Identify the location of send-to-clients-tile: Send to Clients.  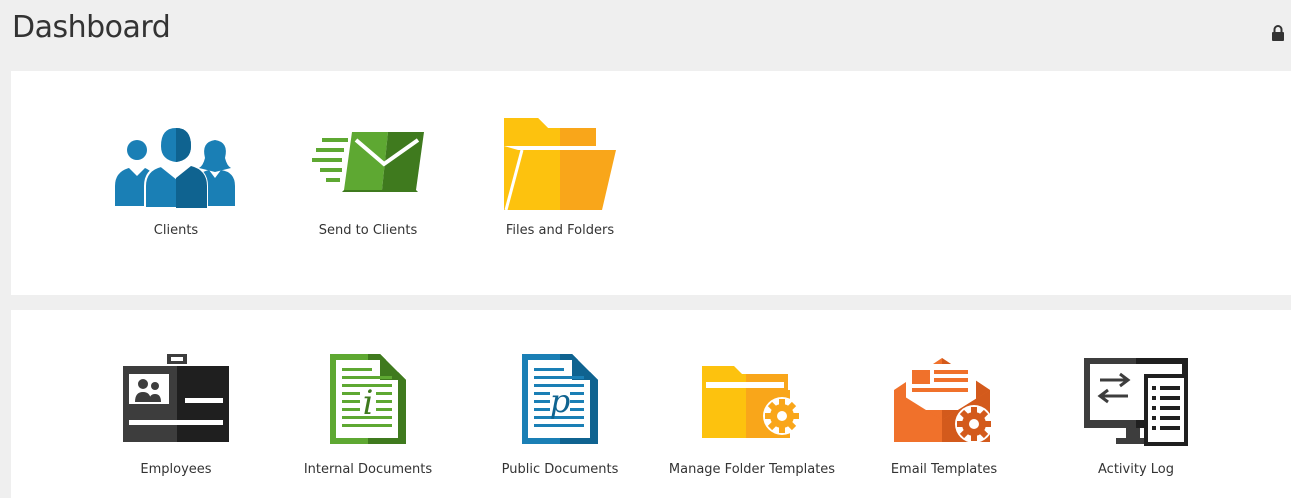
(368, 183).